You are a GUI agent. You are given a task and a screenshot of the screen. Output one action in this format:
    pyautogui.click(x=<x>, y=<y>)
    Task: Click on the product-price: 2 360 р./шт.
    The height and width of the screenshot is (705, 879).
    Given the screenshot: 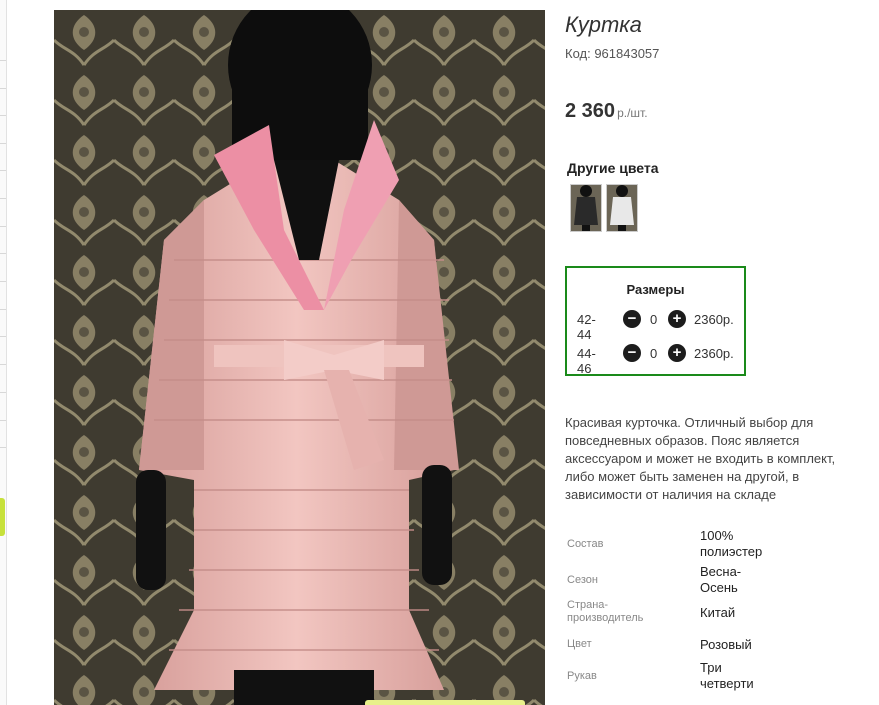 What is the action you would take?
    pyautogui.click(x=606, y=111)
    